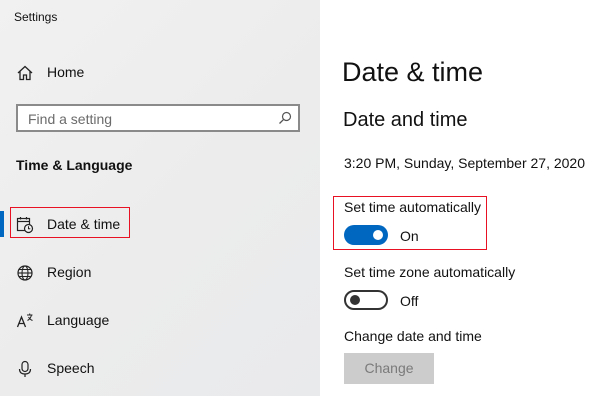  What do you see at coordinates (409, 301) in the screenshot?
I see `toggle-state-text: Off` at bounding box center [409, 301].